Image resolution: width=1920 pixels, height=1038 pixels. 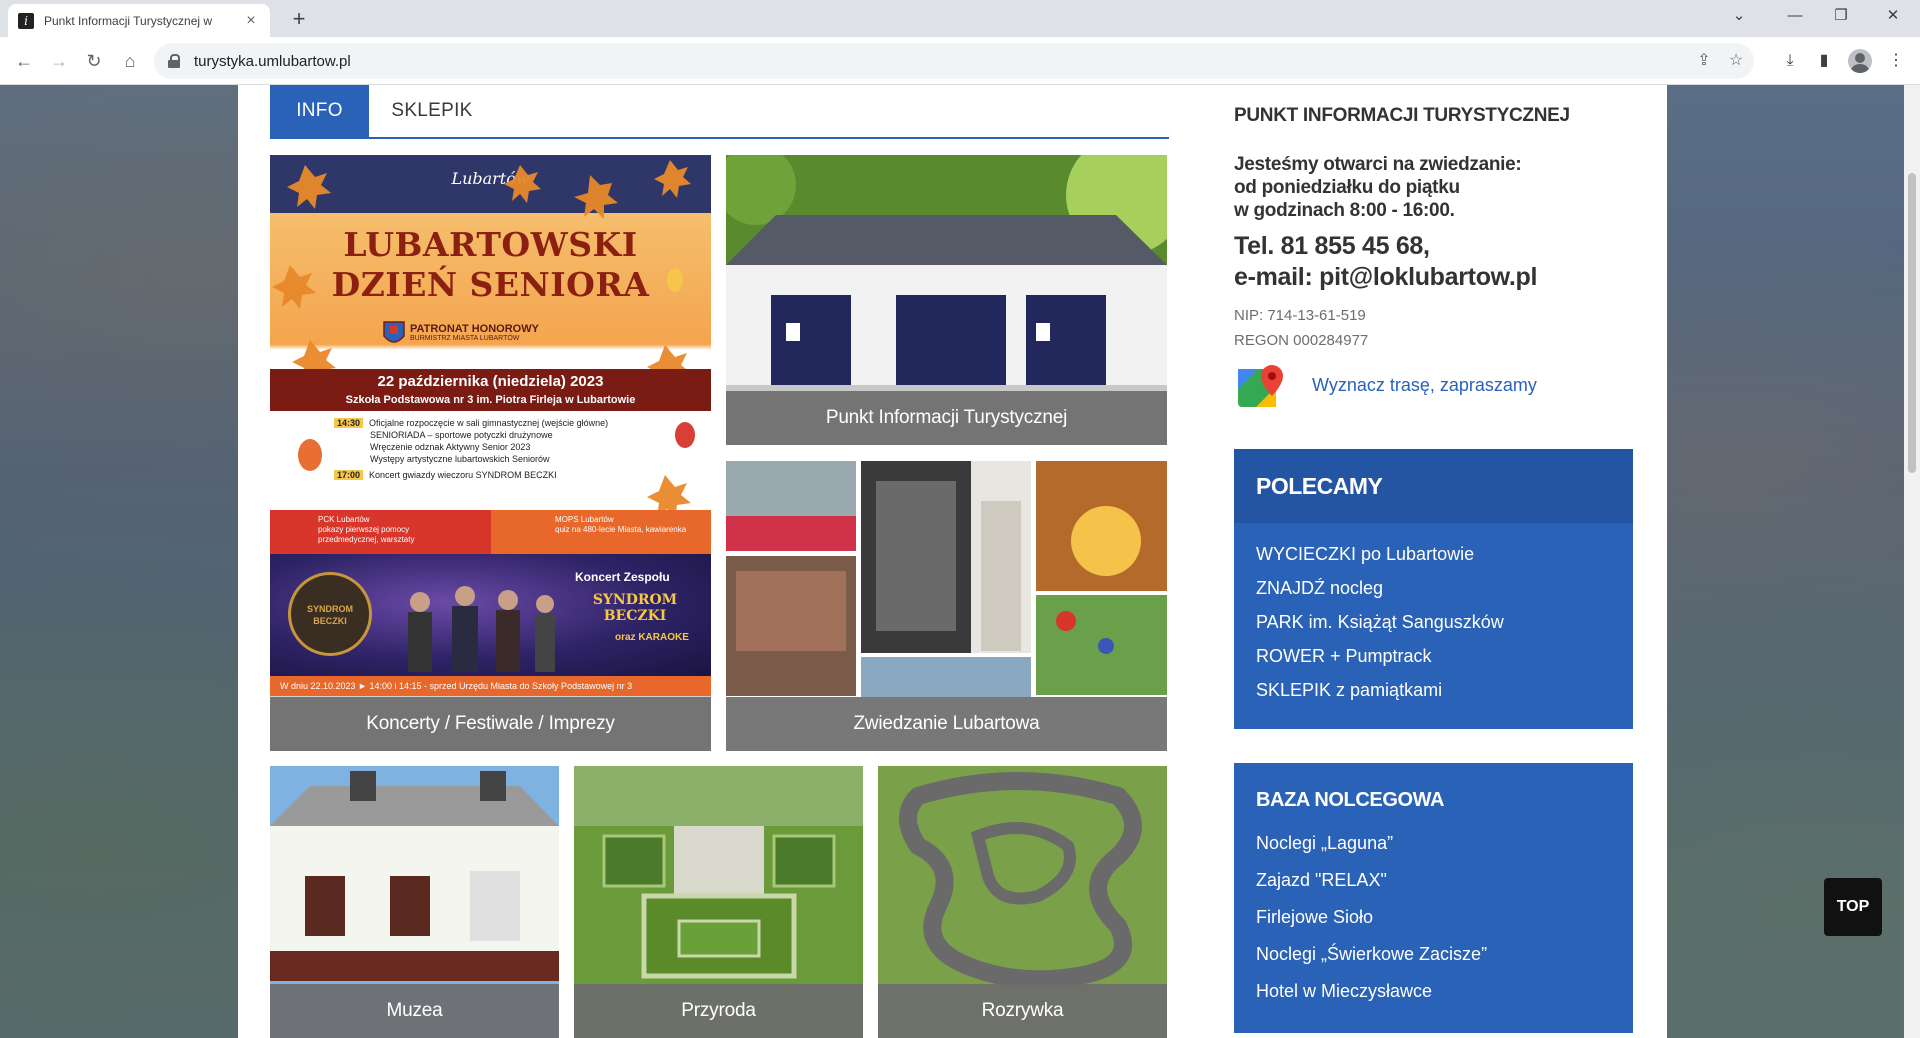 What do you see at coordinates (330, 614) in the screenshot?
I see `band-logo: SYNDROM BECZKI` at bounding box center [330, 614].